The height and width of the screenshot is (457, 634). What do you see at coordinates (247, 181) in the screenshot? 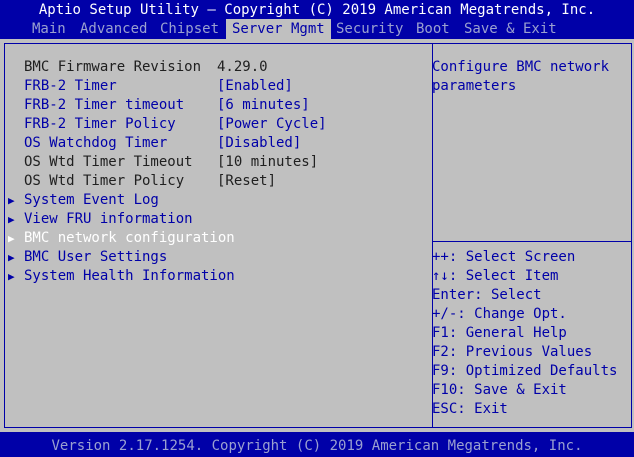
I see `os-wtd-policy-value: [Reset]` at bounding box center [247, 181].